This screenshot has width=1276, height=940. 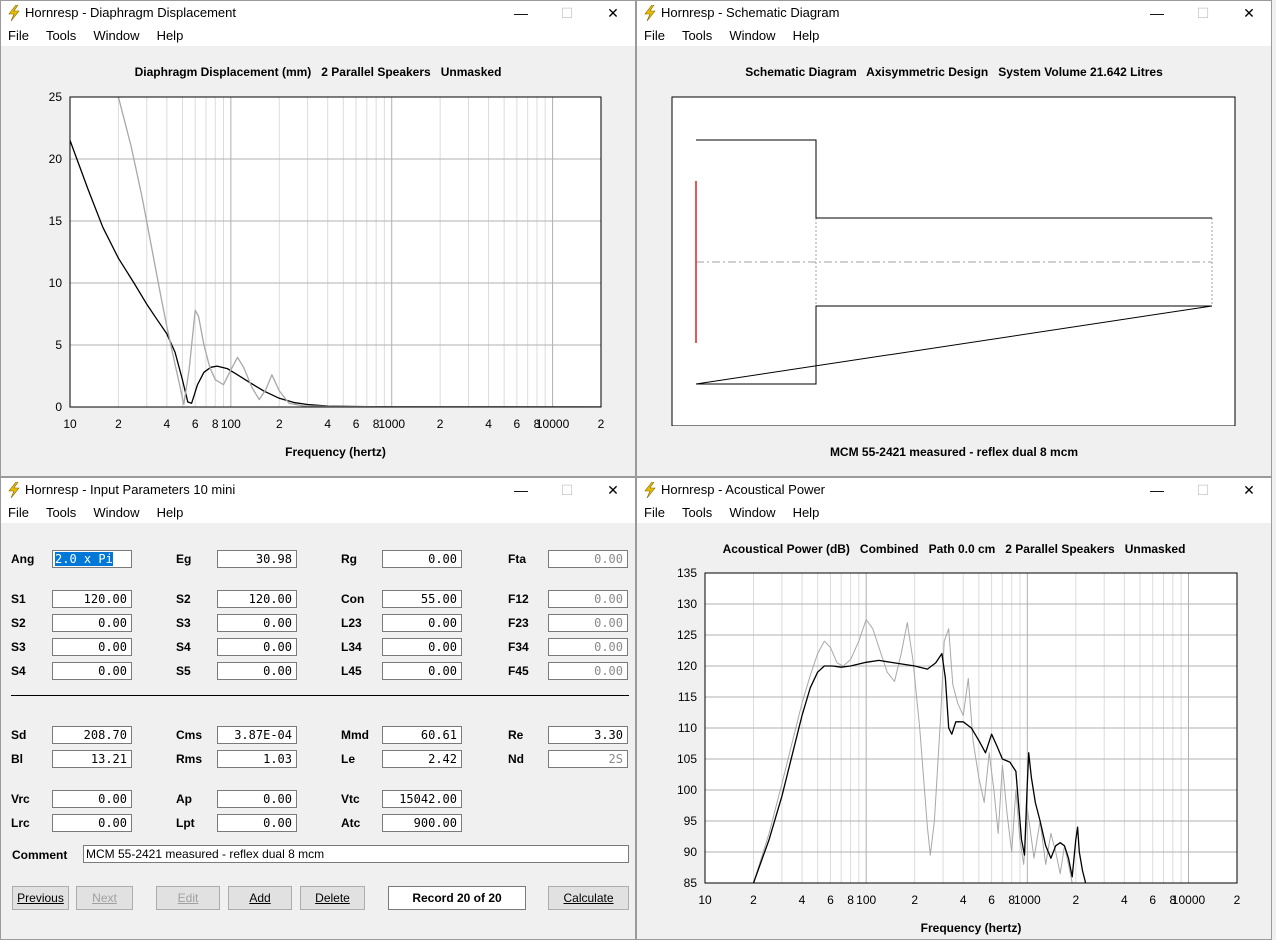 What do you see at coordinates (516, 735) in the screenshot?
I see `param-label-re: Re` at bounding box center [516, 735].